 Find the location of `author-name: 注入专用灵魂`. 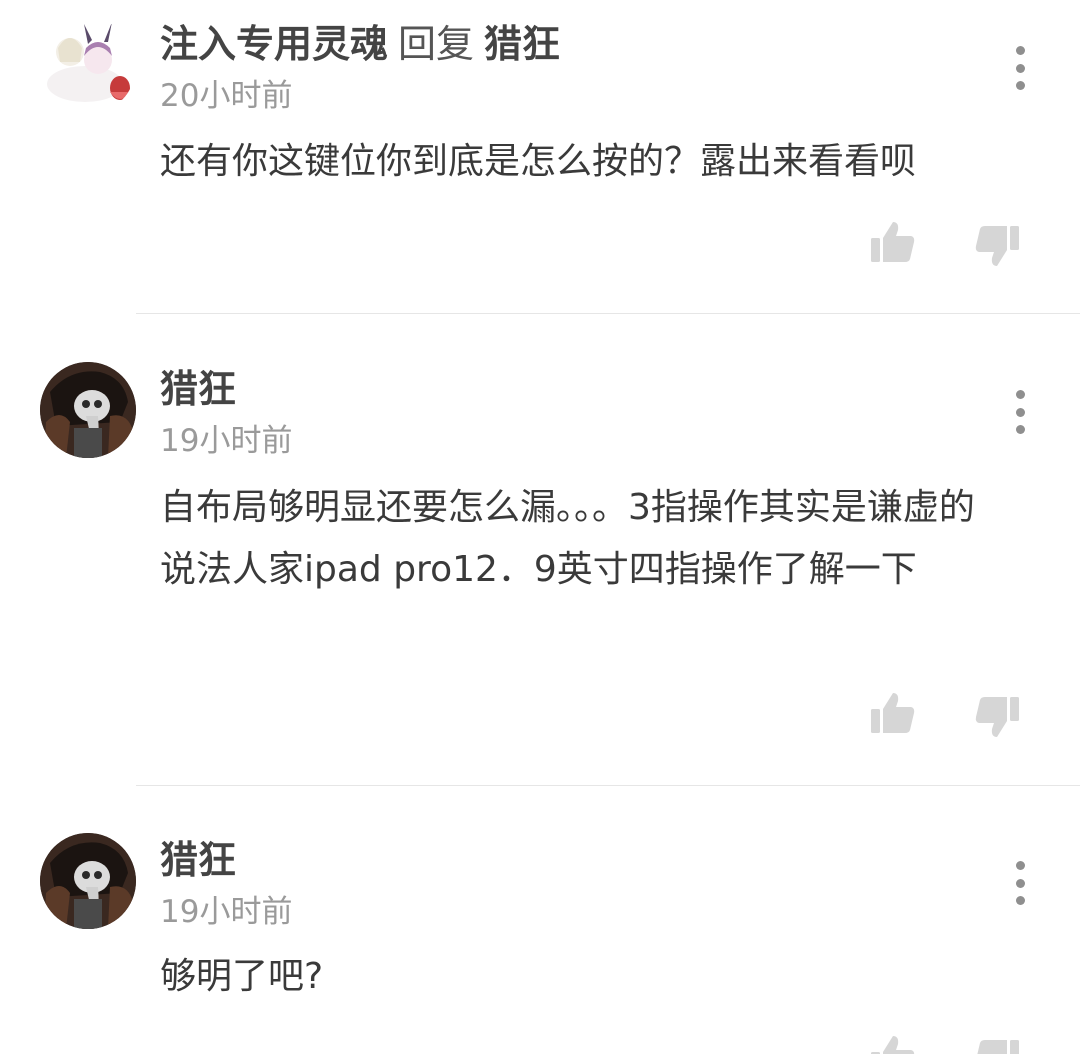

author-name: 注入专用灵魂 is located at coordinates (274, 44).